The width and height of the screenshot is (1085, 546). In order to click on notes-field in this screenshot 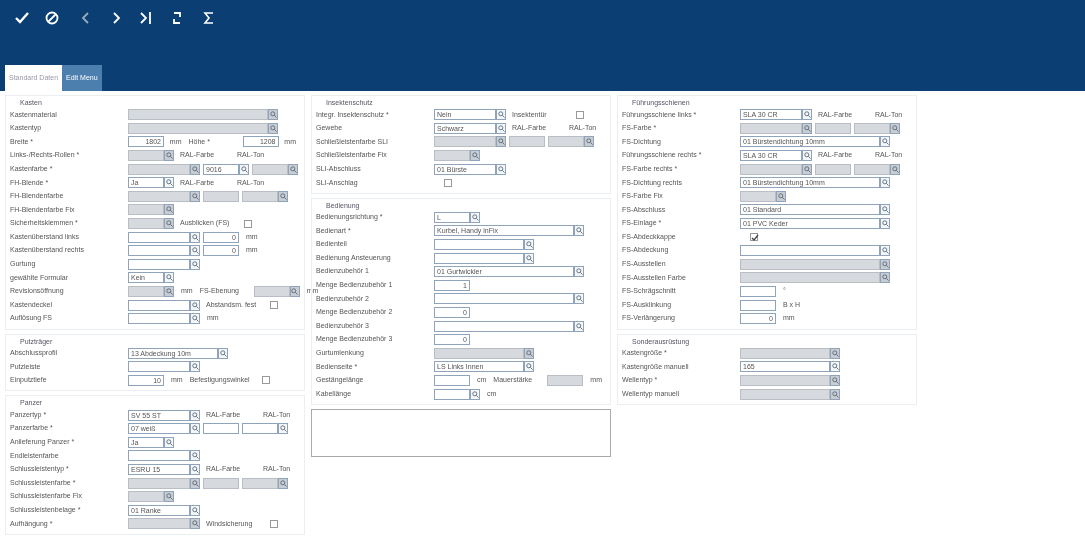, I will do `click(461, 432)`.